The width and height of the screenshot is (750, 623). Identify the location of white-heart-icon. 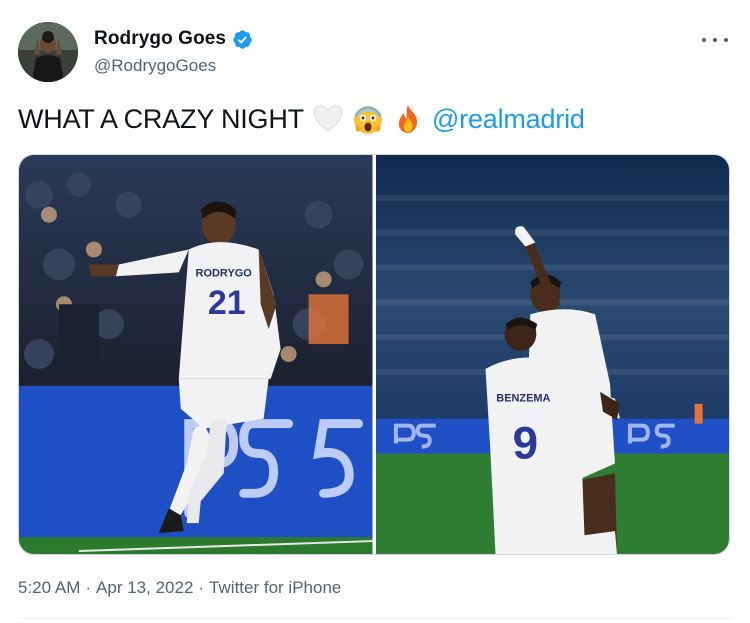
(328, 119).